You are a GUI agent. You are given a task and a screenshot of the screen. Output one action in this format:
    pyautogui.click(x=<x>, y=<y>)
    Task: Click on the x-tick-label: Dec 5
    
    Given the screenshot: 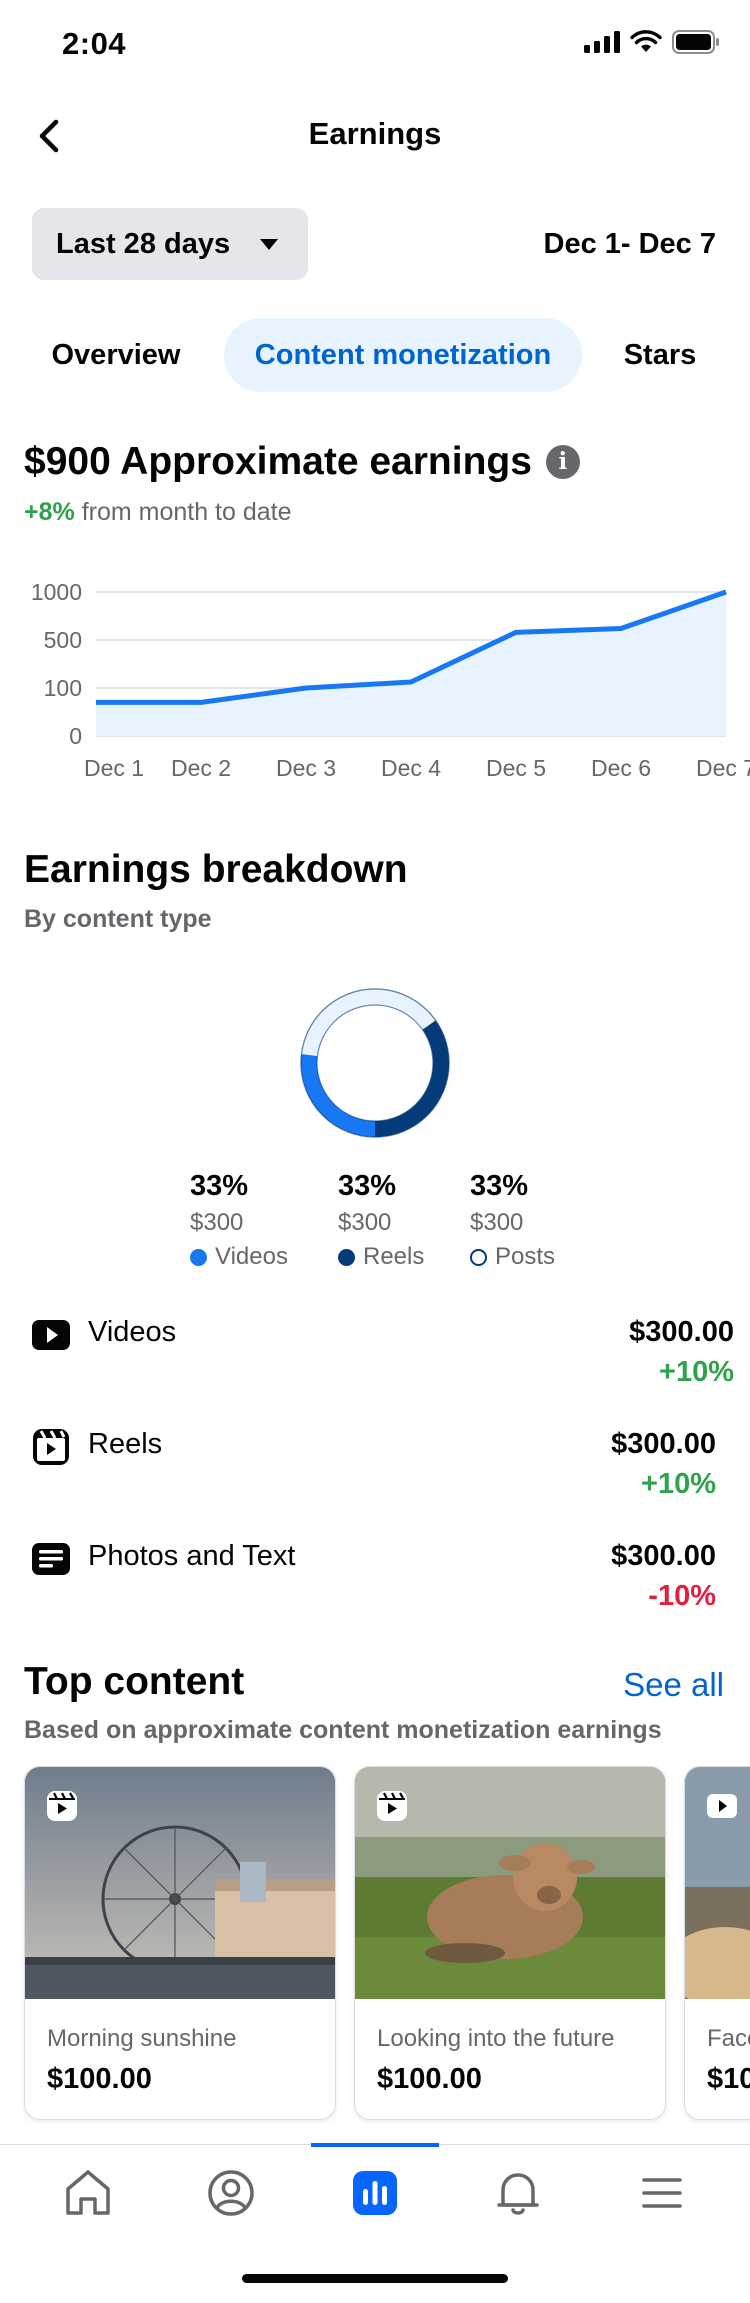 What is the action you would take?
    pyautogui.click(x=516, y=768)
    